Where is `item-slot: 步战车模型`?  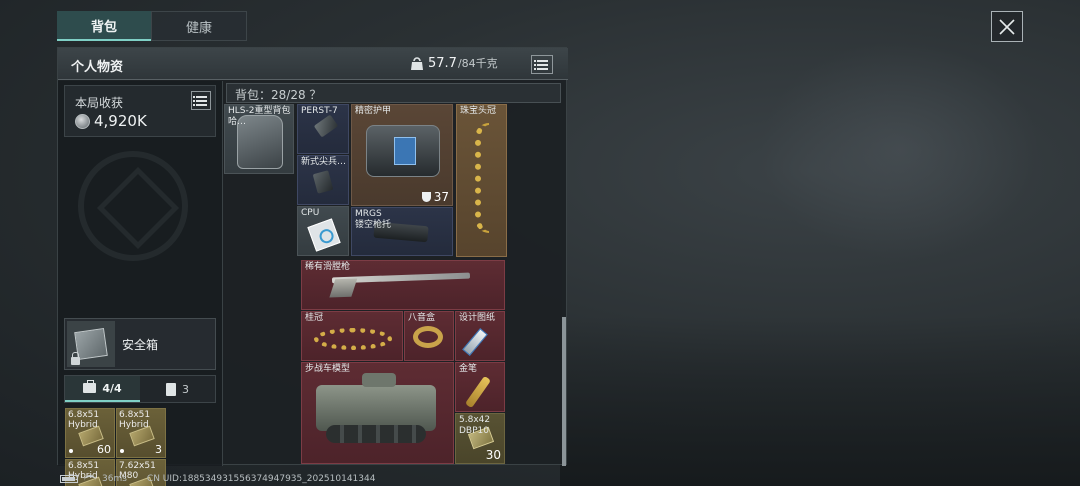
item-slot: 步战车模型 is located at coordinates (377, 413).